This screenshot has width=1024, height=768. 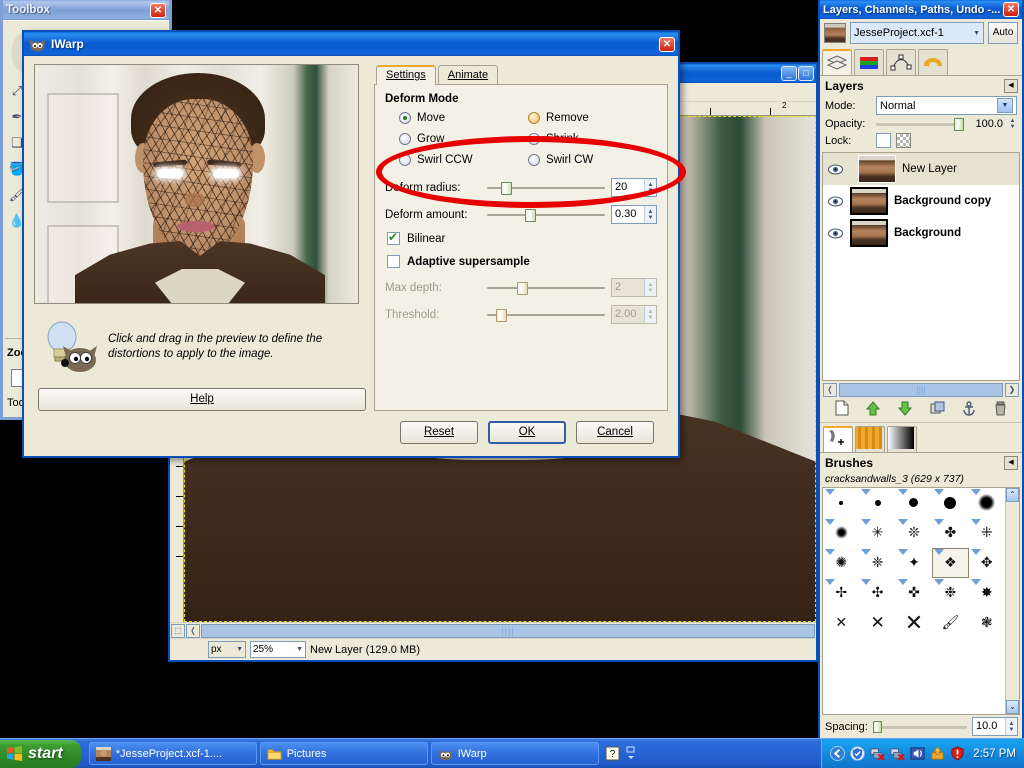 What do you see at coordinates (969, 410) in the screenshot?
I see `anchor-layer-icon` at bounding box center [969, 410].